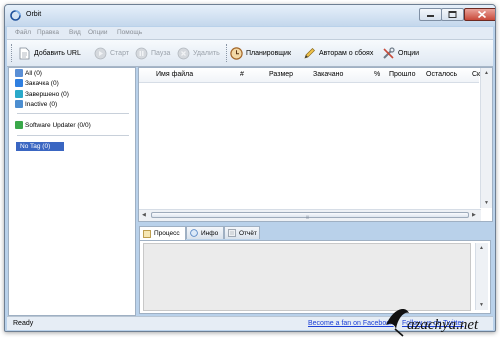 This screenshot has width=500, height=340. I want to click on maximize-icon, so click(452, 14).